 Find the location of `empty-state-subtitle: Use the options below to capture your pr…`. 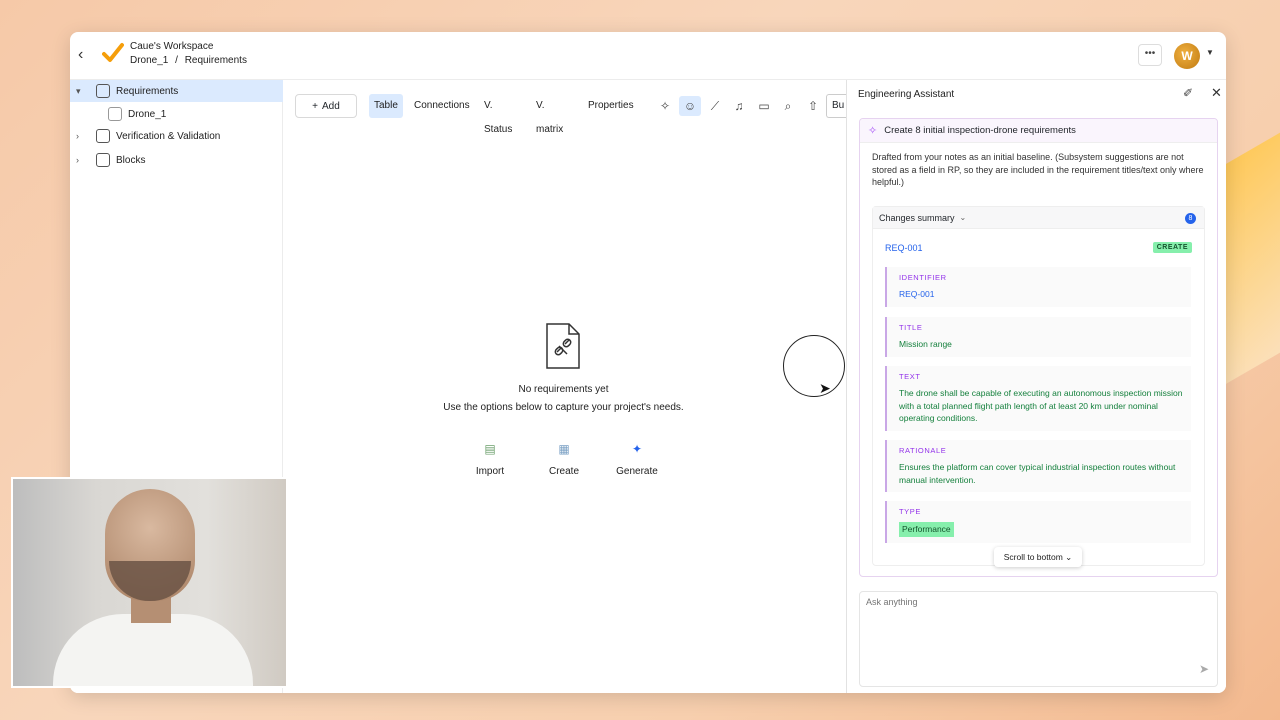

empty-state-subtitle: Use the options below to capture your pr… is located at coordinates (563, 407).